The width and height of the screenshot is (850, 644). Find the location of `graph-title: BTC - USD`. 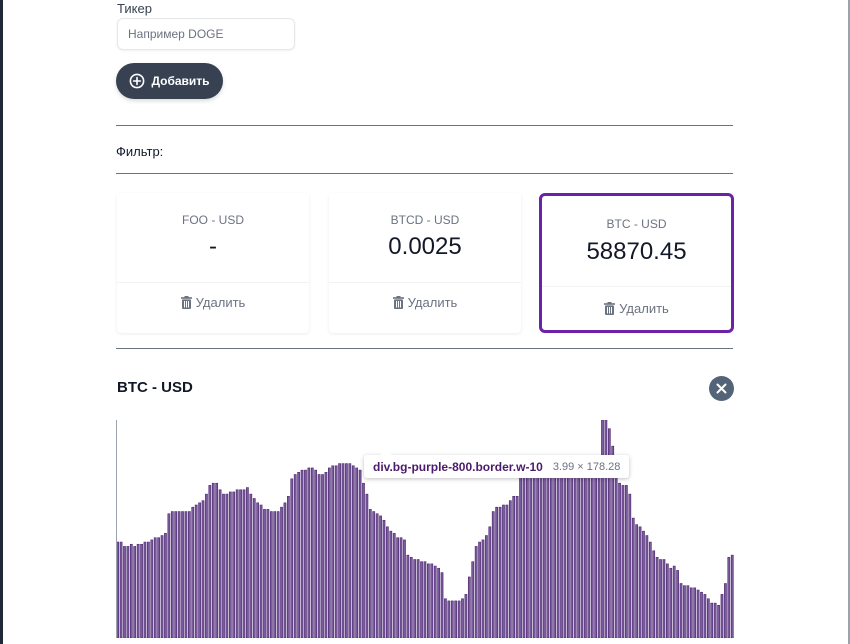

graph-title: BTC - USD is located at coordinates (155, 387).